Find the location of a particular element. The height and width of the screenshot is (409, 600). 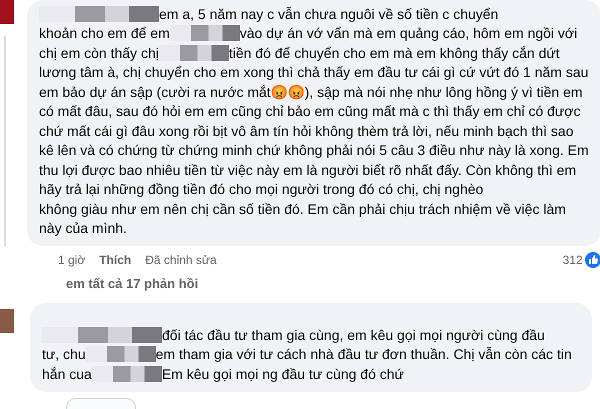

comment-text: em a, 5 năm nay c vẫn chưa nguôi về số tiền c chuyển is located at coordinates (328, 14).